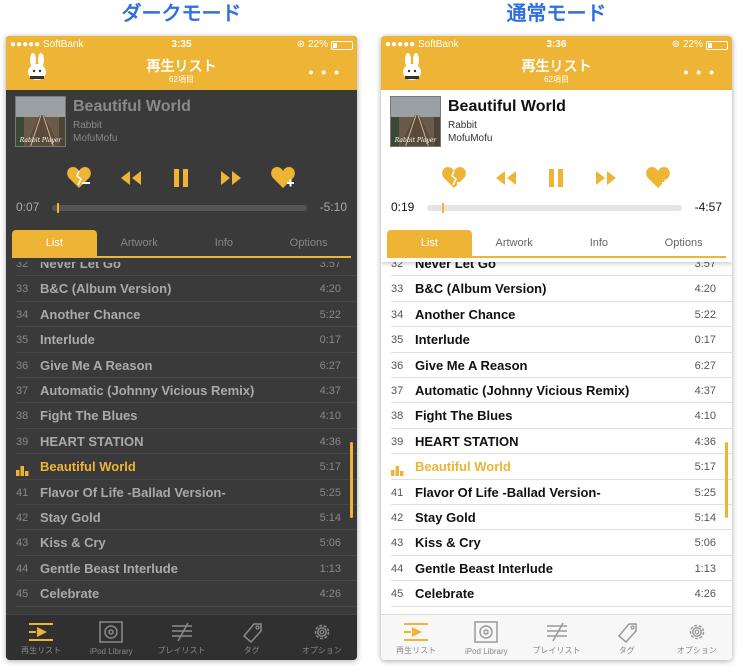 The image size is (745, 672). Describe the element at coordinates (705, 289) in the screenshot. I see `track-duration: 4:20` at that location.